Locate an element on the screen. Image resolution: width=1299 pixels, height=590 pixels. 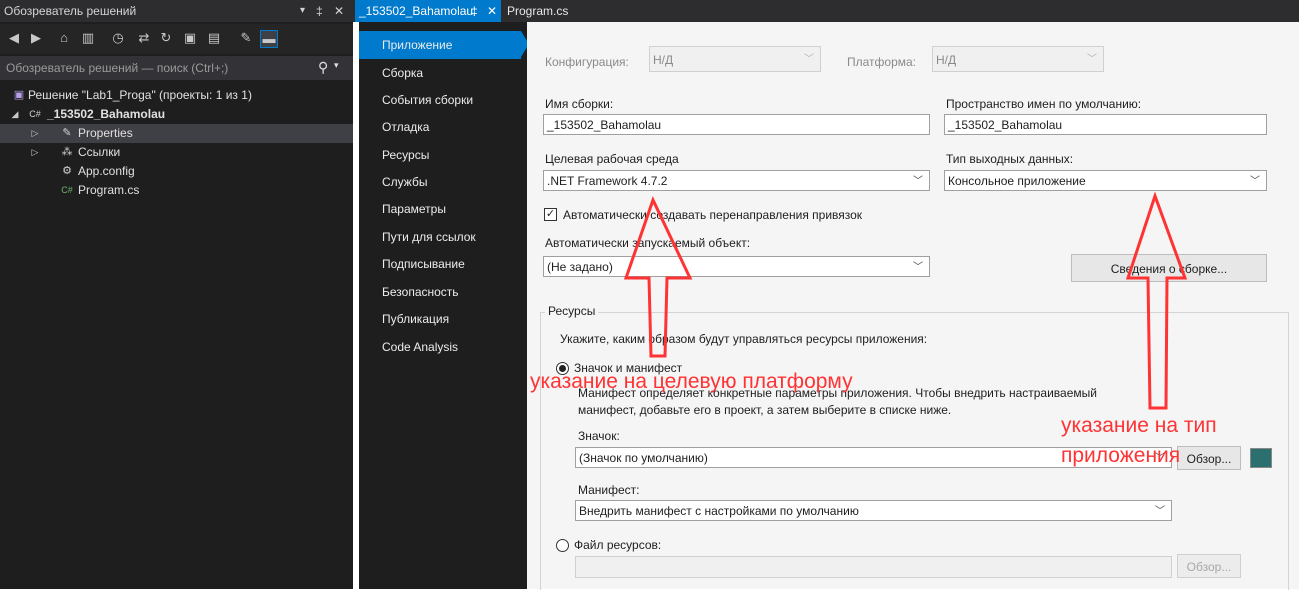
annotation-app-type-line2: приложения is located at coordinates (1121, 455).